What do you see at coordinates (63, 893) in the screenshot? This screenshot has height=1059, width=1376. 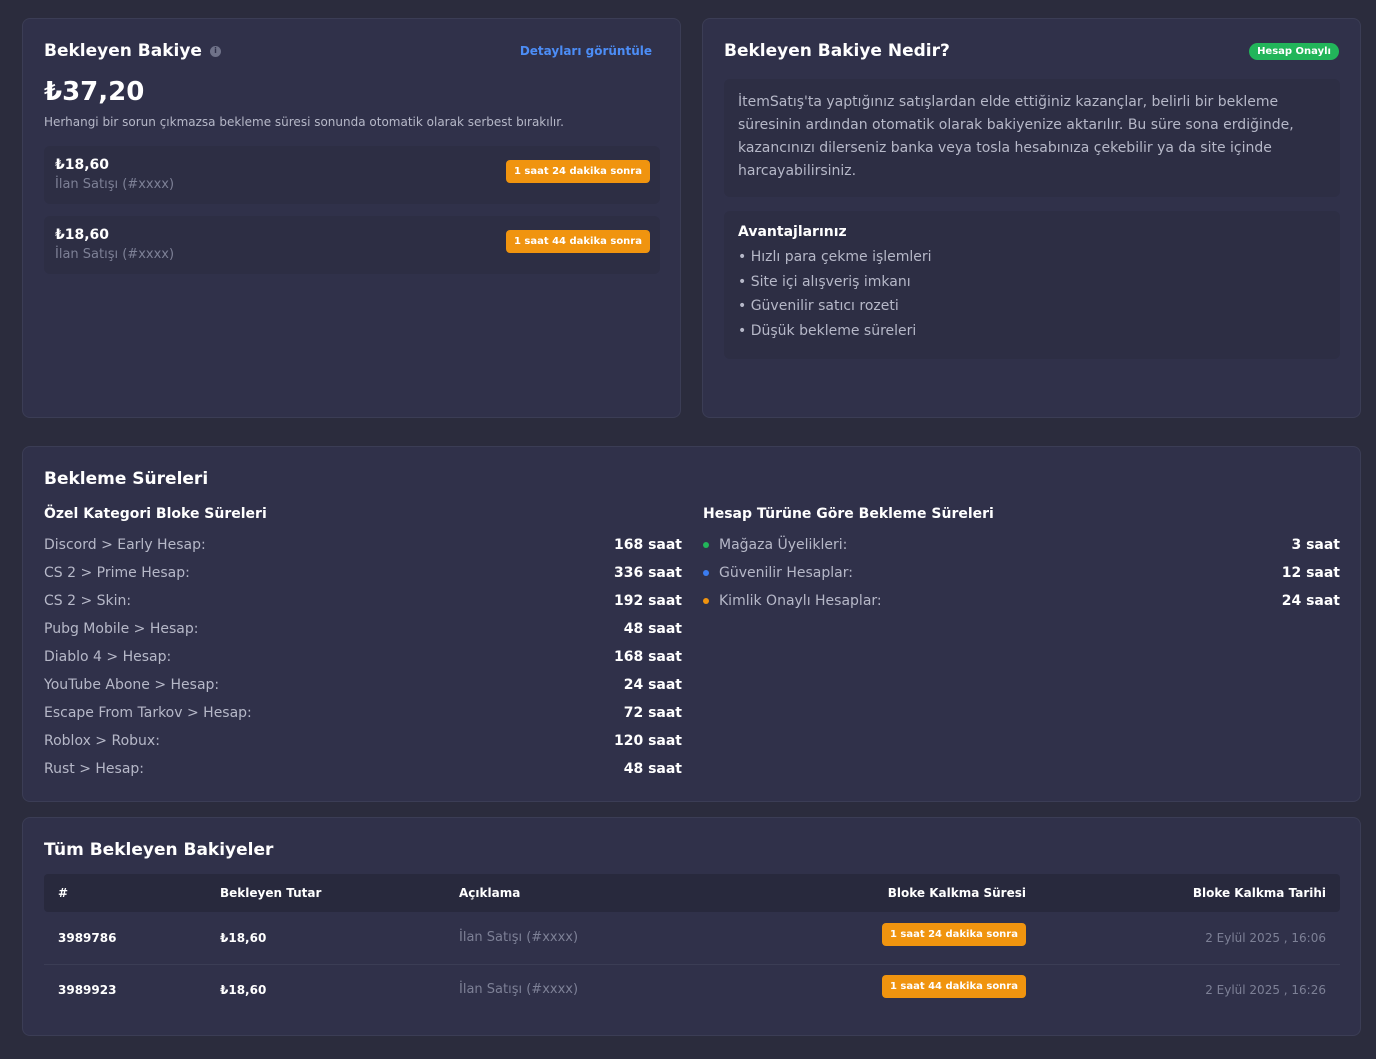 I see `column-header-id: #` at bounding box center [63, 893].